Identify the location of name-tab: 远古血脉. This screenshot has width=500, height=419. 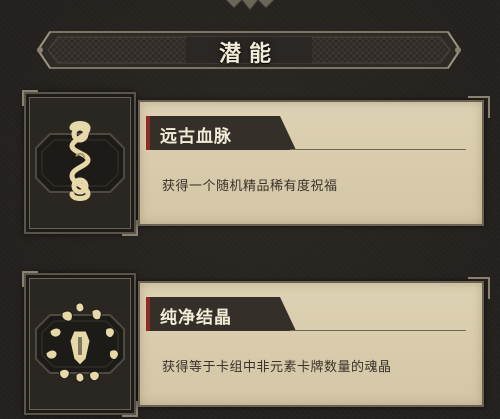
(221, 133).